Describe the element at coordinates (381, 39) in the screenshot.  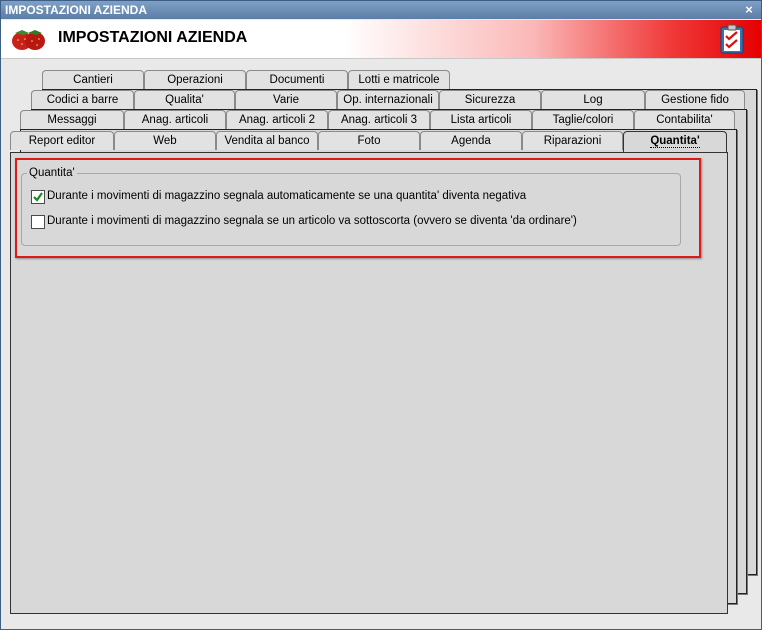
I see `header-banner: IMPOSTAZIONI AZIENDA` at that location.